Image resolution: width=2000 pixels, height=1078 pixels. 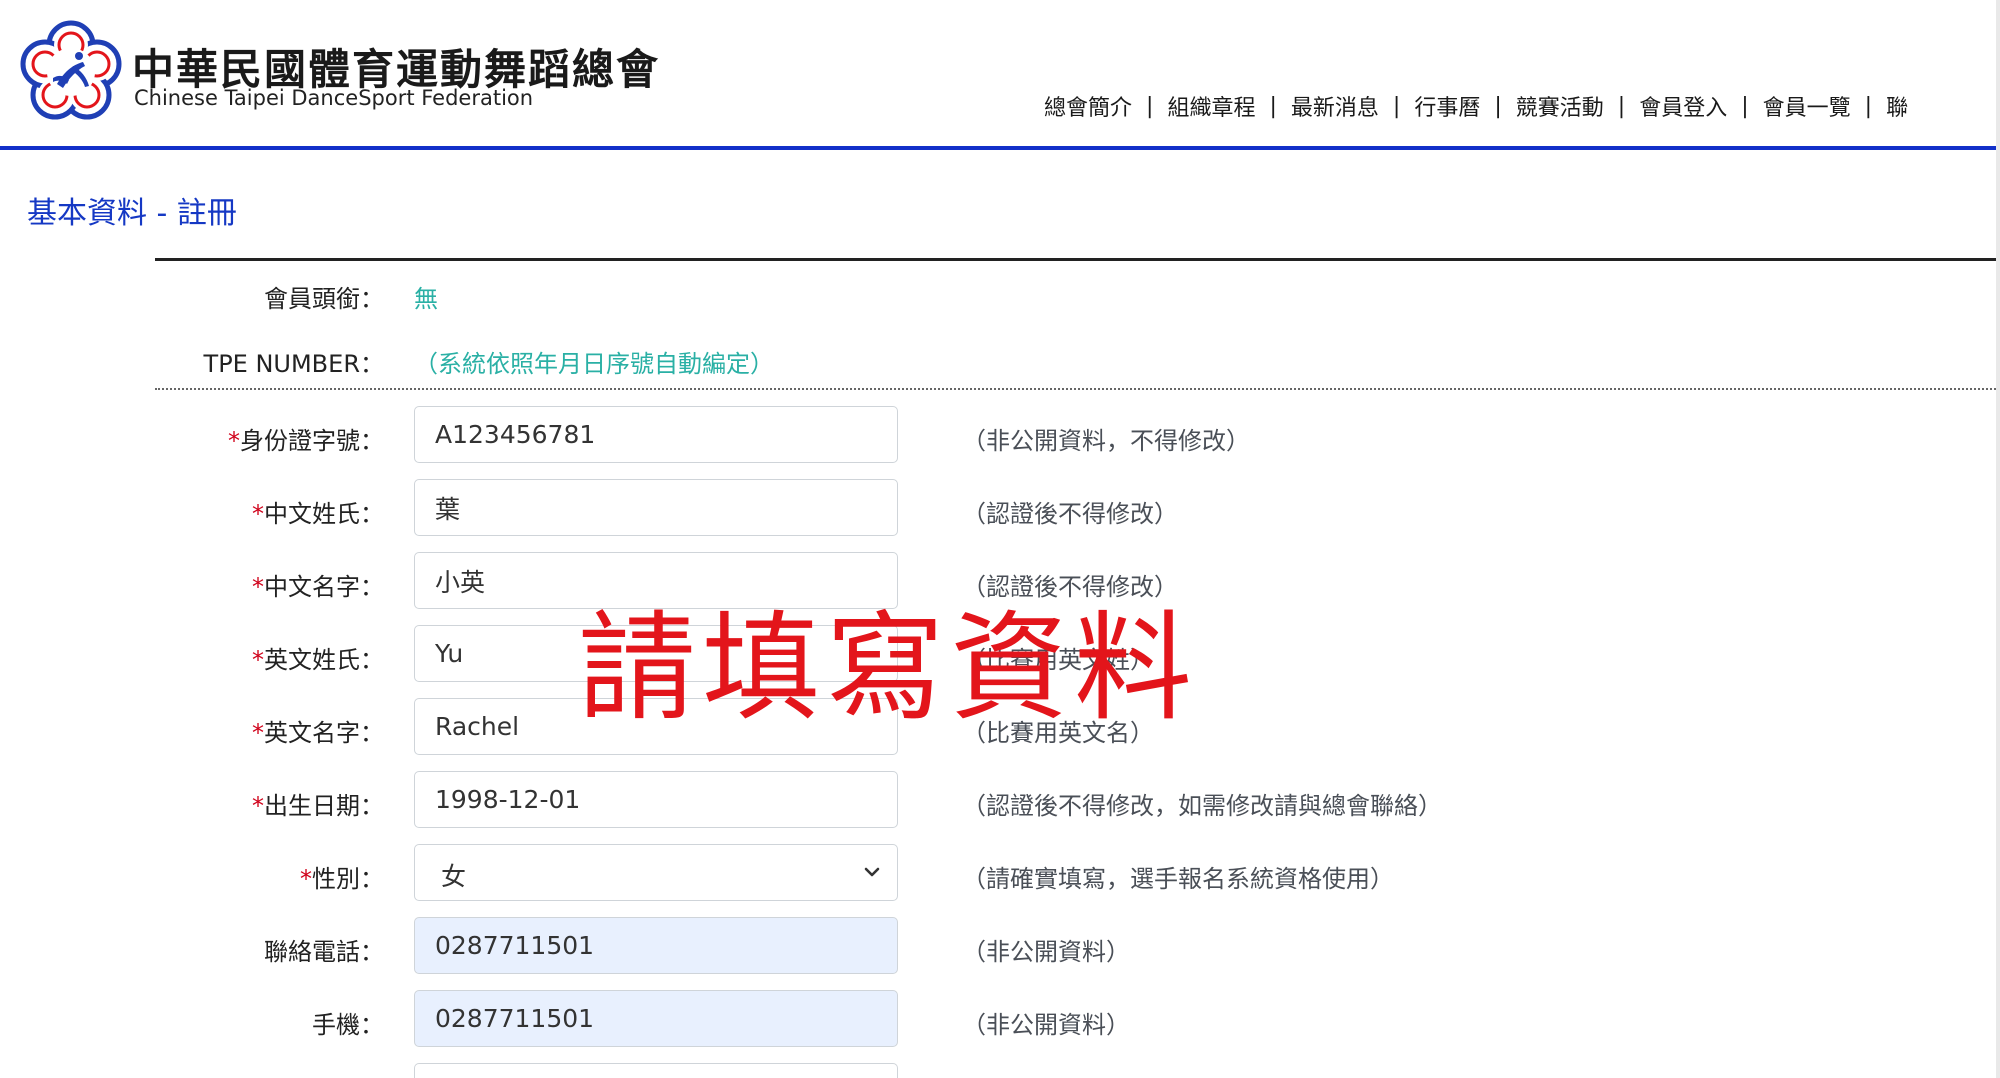 What do you see at coordinates (1178, 879) in the screenshot?
I see `gender-hint: （請確實填寫，選手報名系統資格使用）` at bounding box center [1178, 879].